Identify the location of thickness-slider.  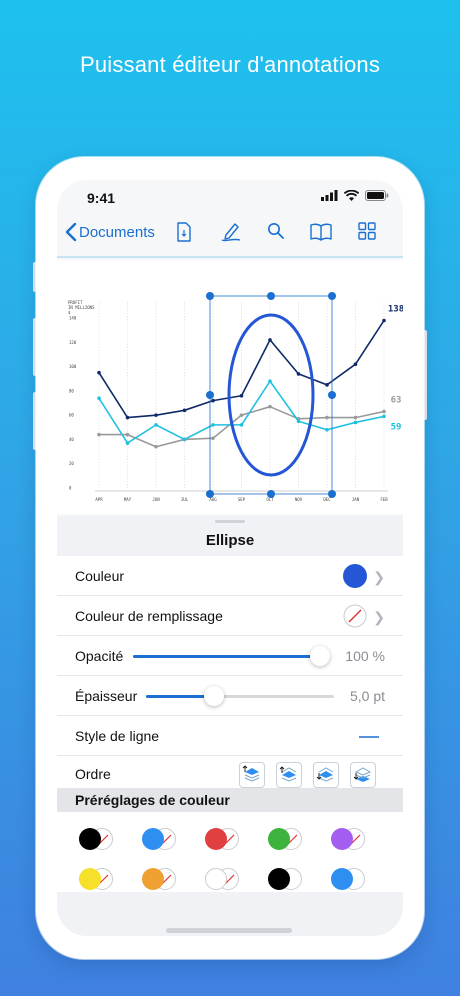
(240, 696).